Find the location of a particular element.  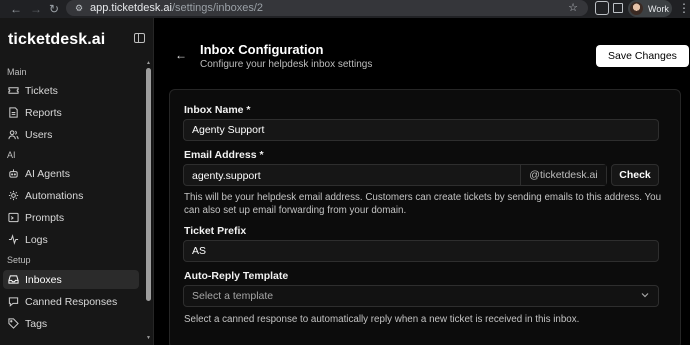

sidebar-item-label: Canned Responses is located at coordinates (71, 301).